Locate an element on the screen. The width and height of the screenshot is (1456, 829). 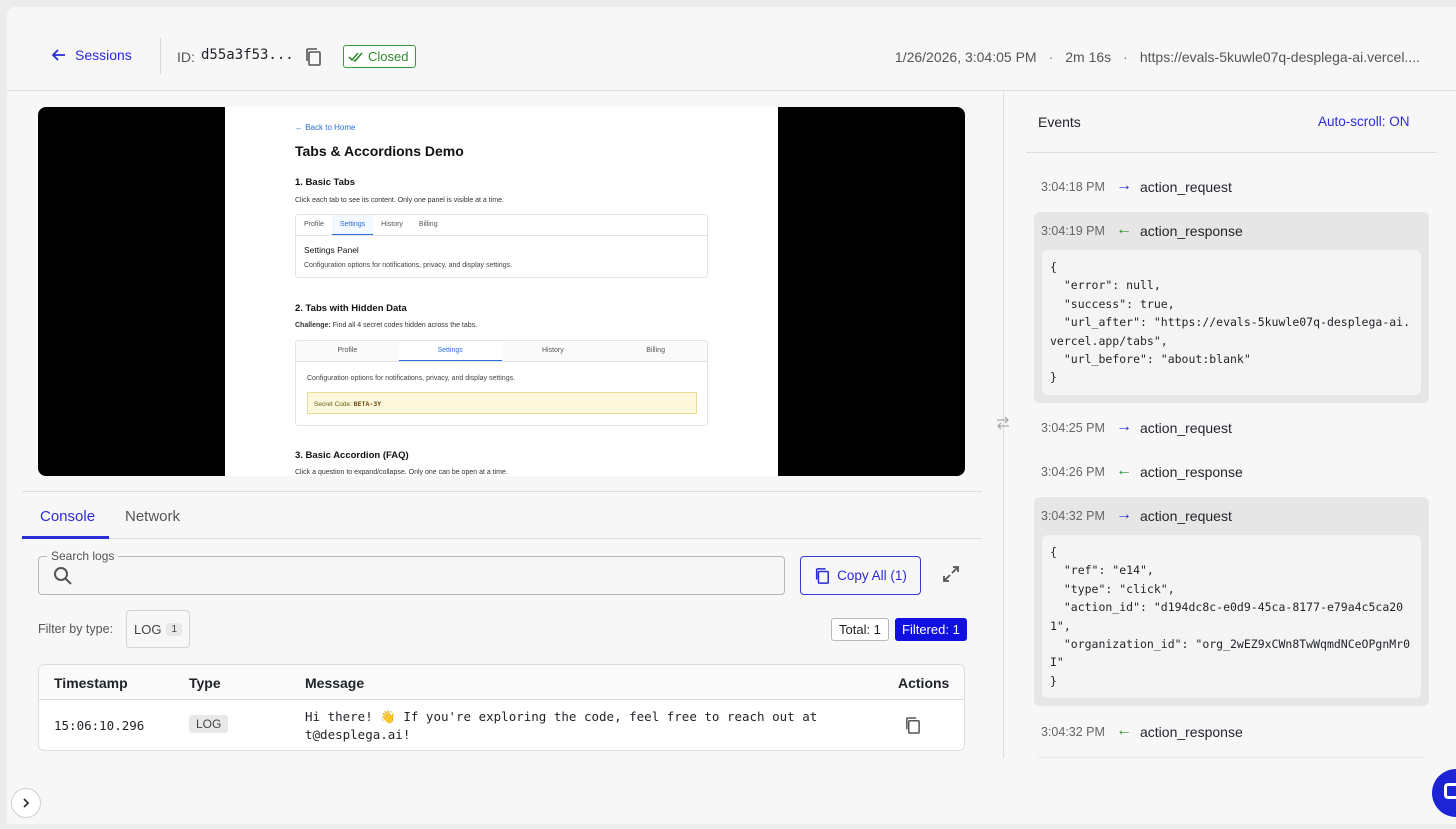
session-duration: 2m 16s is located at coordinates (1088, 57).